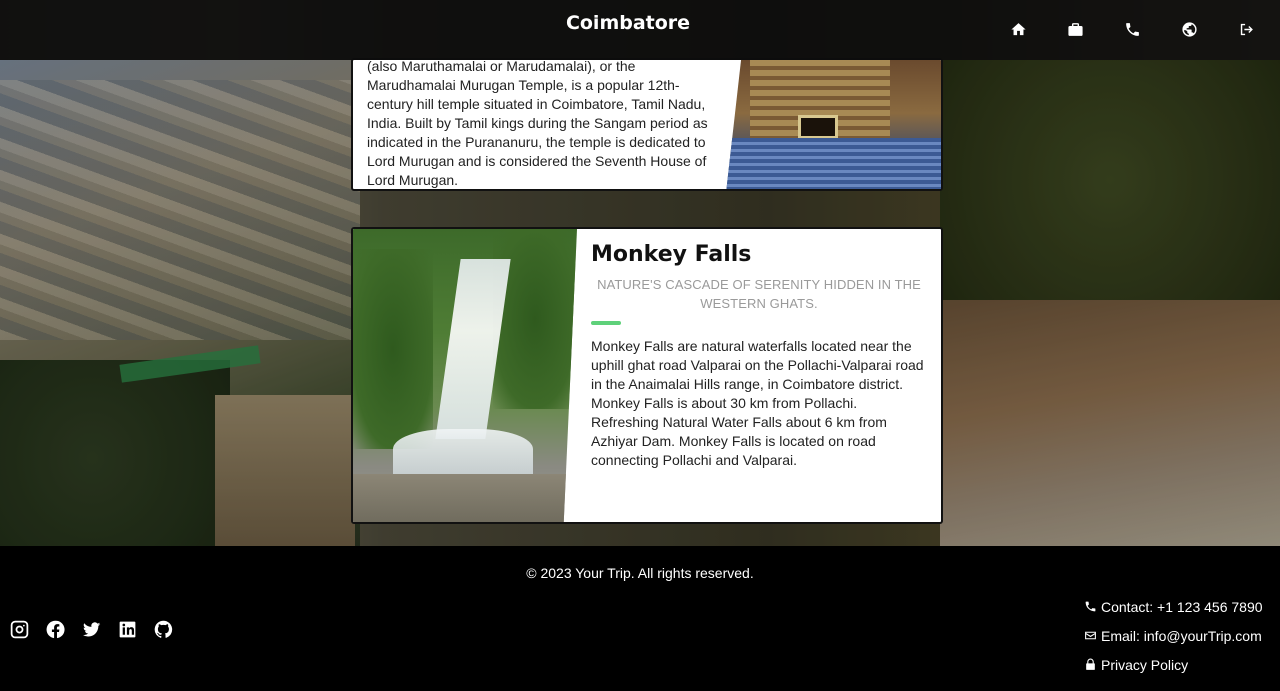  Describe the element at coordinates (640, 573) in the screenshot. I see `copyright-text: © 2023 Your Trip. All rights reserved.` at that location.